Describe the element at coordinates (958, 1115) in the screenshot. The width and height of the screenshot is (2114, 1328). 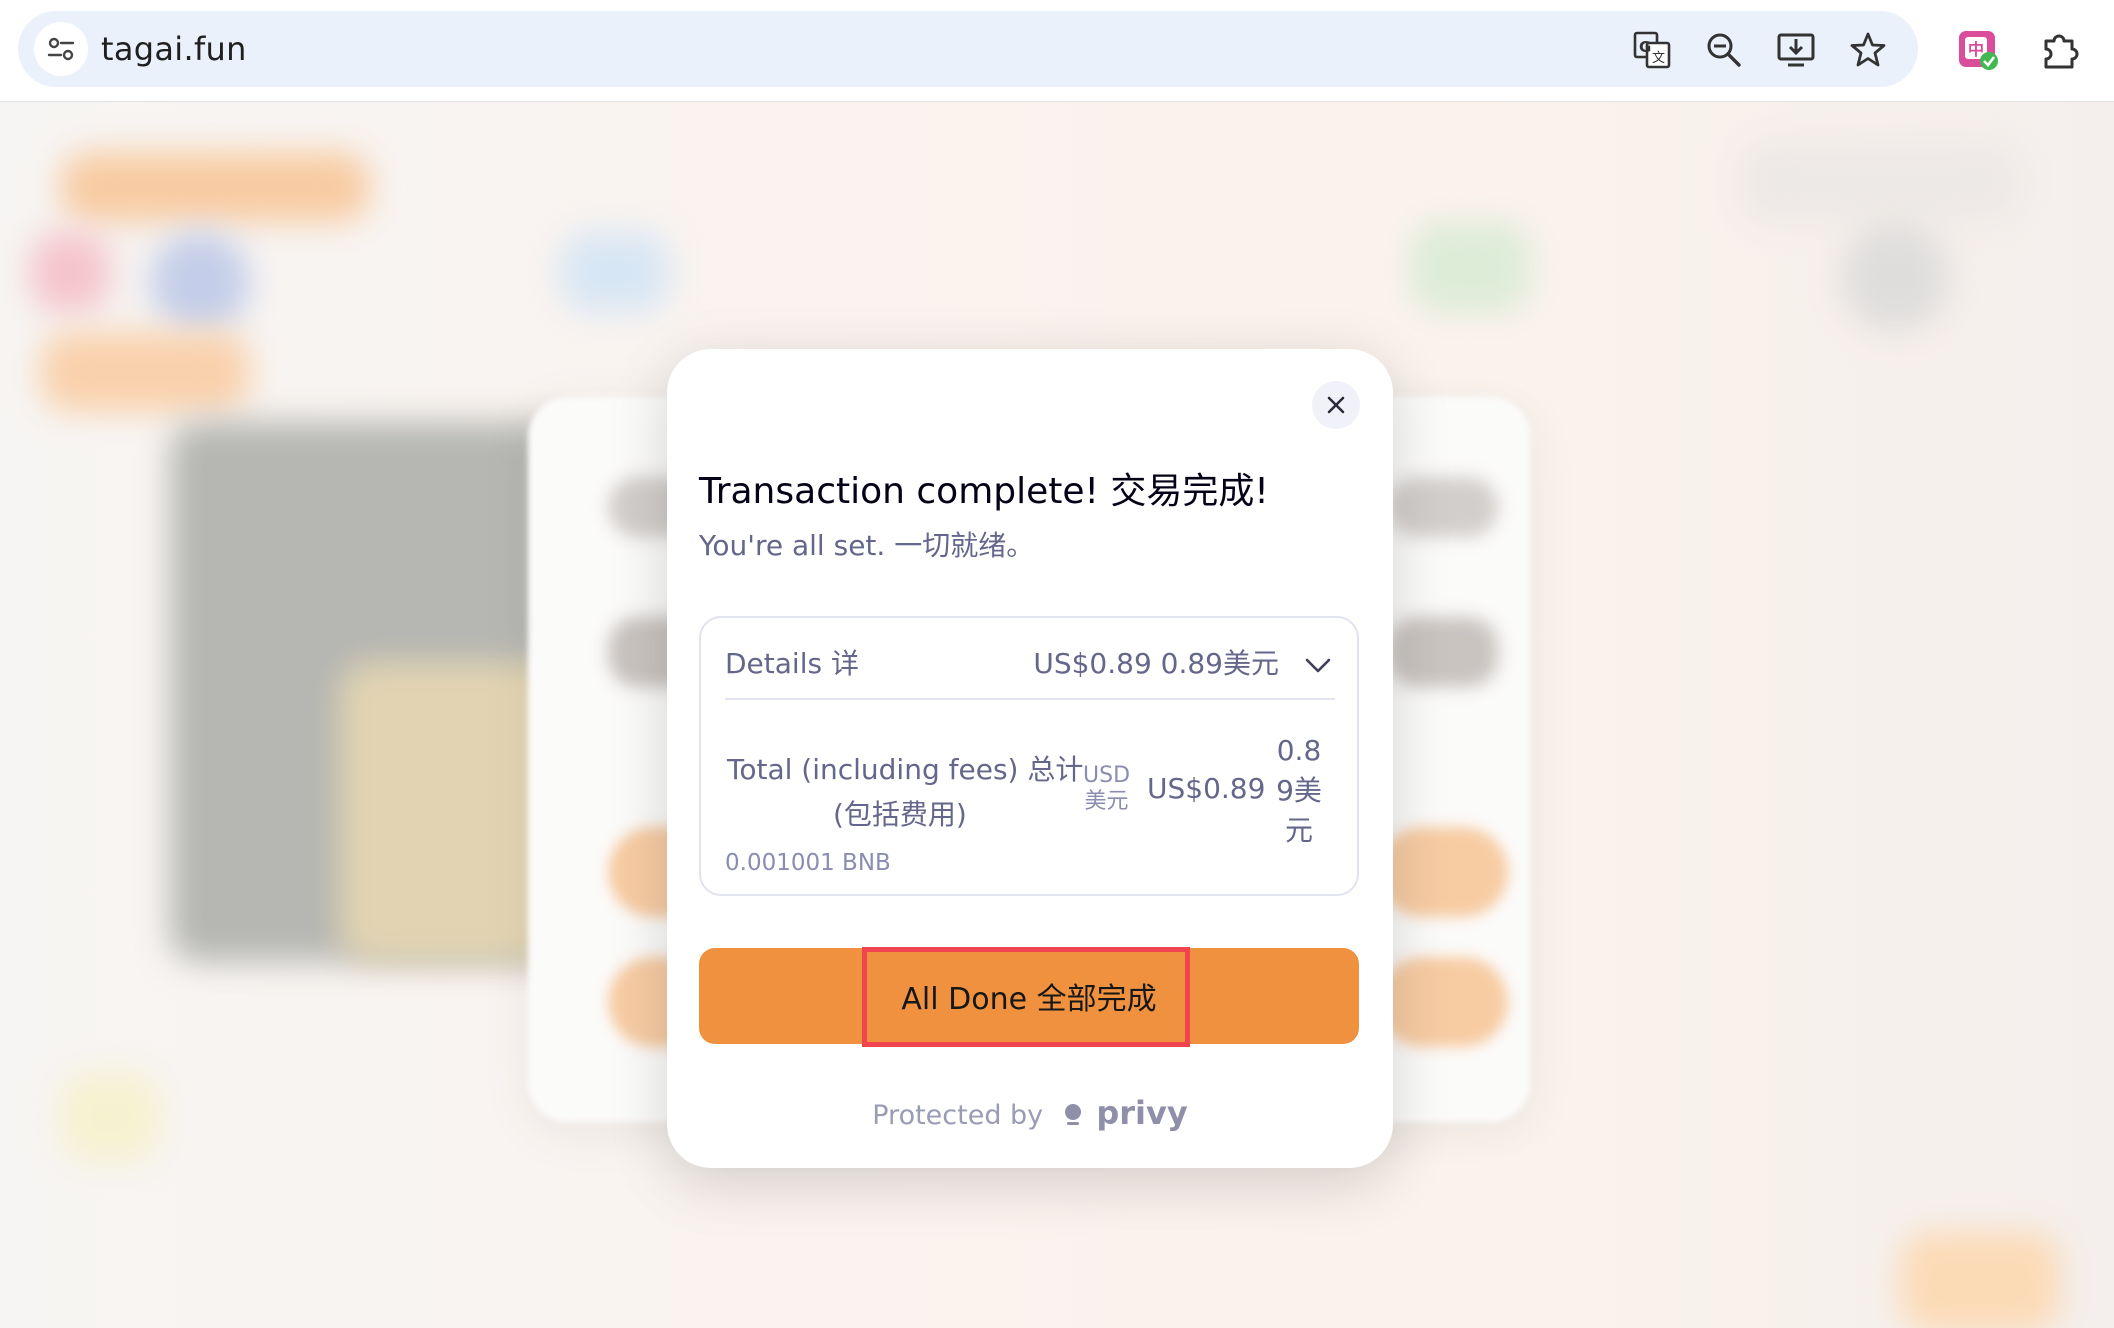
I see `protected-by-text: Protected by` at that location.